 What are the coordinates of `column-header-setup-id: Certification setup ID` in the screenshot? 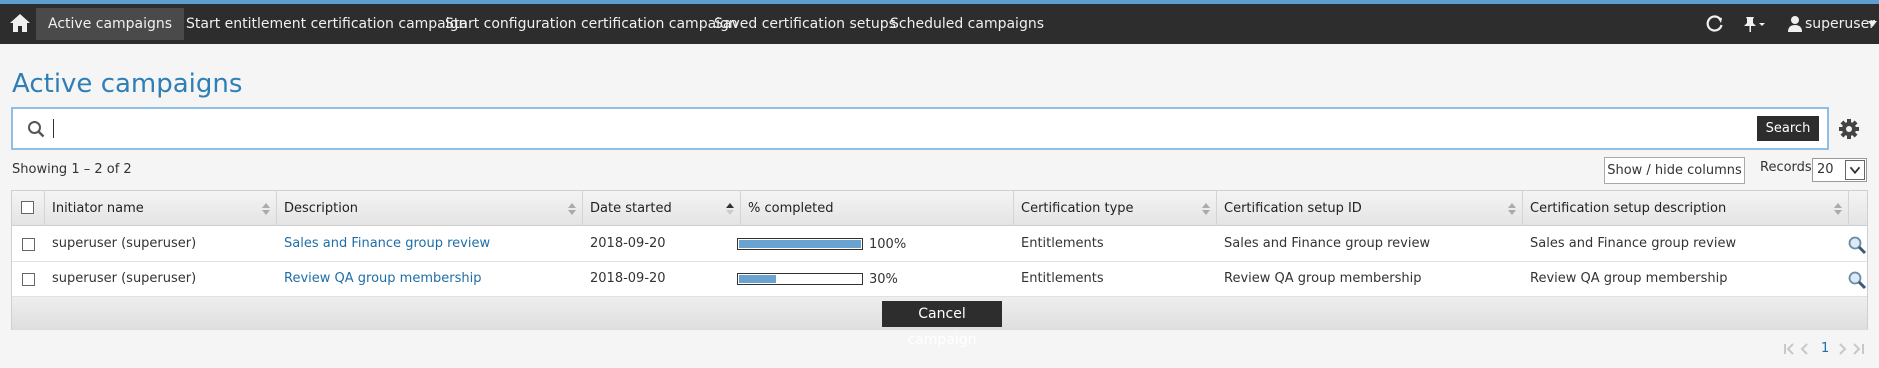 It's located at (1370, 208).